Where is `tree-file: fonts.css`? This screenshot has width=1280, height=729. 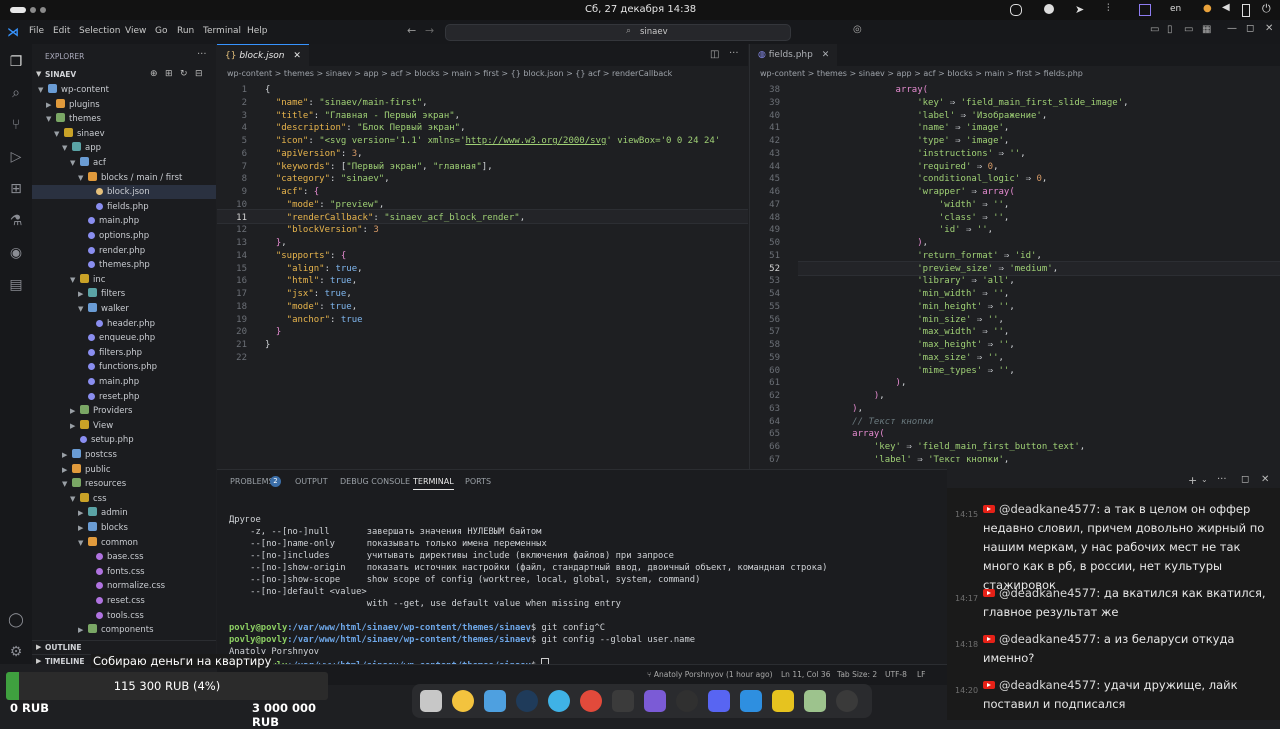 tree-file: fonts.css is located at coordinates (124, 572).